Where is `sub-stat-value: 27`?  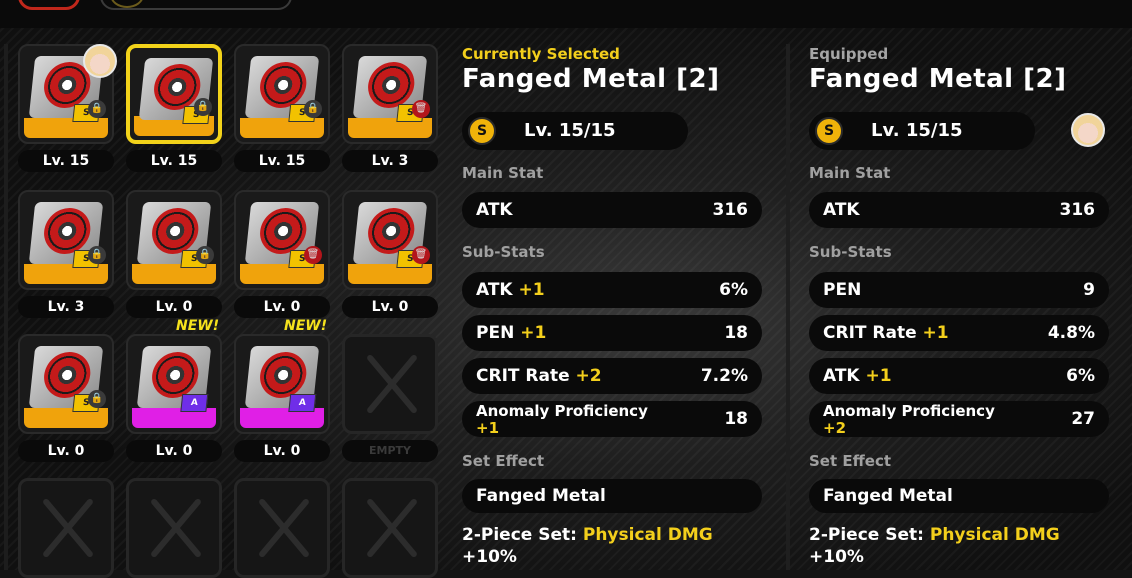
sub-stat-value: 27 is located at coordinates (1083, 419).